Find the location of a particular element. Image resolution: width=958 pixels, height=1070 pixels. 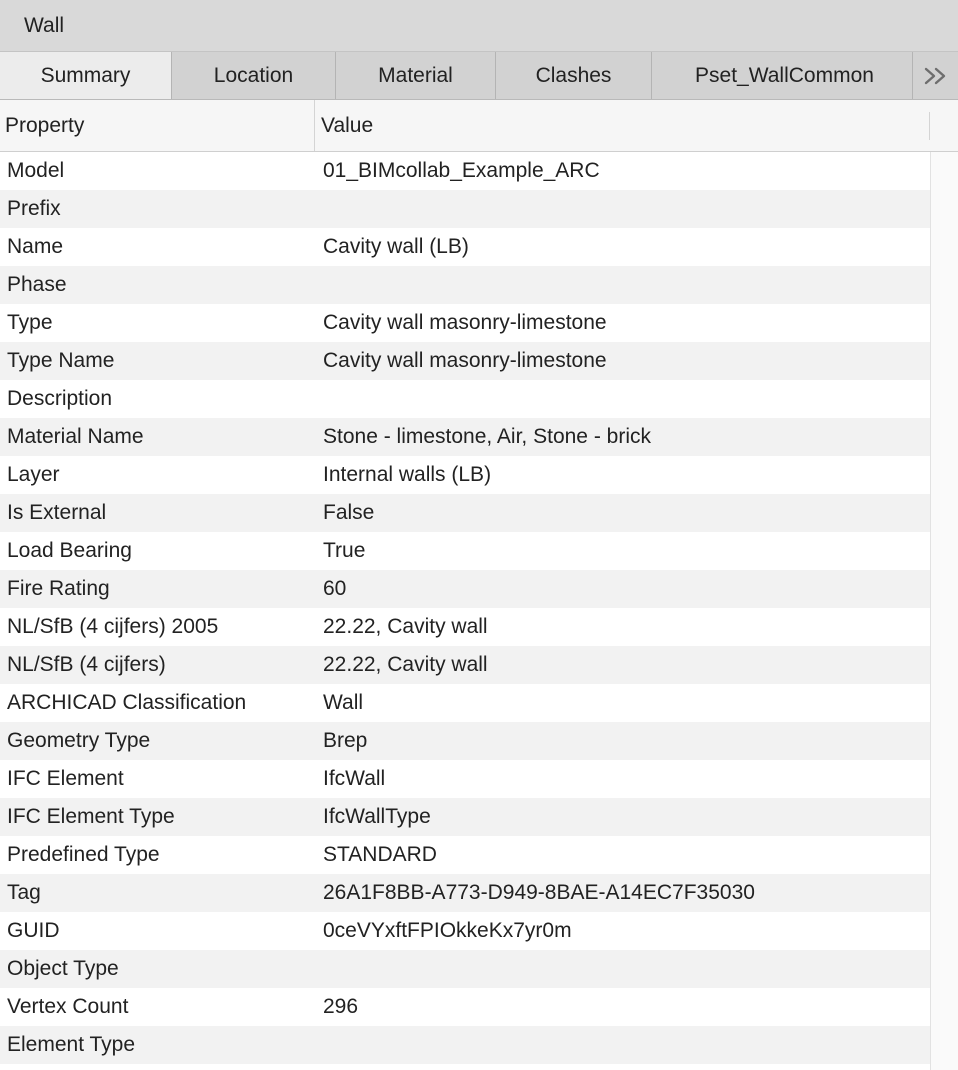

tab-label: Material is located at coordinates (415, 75).